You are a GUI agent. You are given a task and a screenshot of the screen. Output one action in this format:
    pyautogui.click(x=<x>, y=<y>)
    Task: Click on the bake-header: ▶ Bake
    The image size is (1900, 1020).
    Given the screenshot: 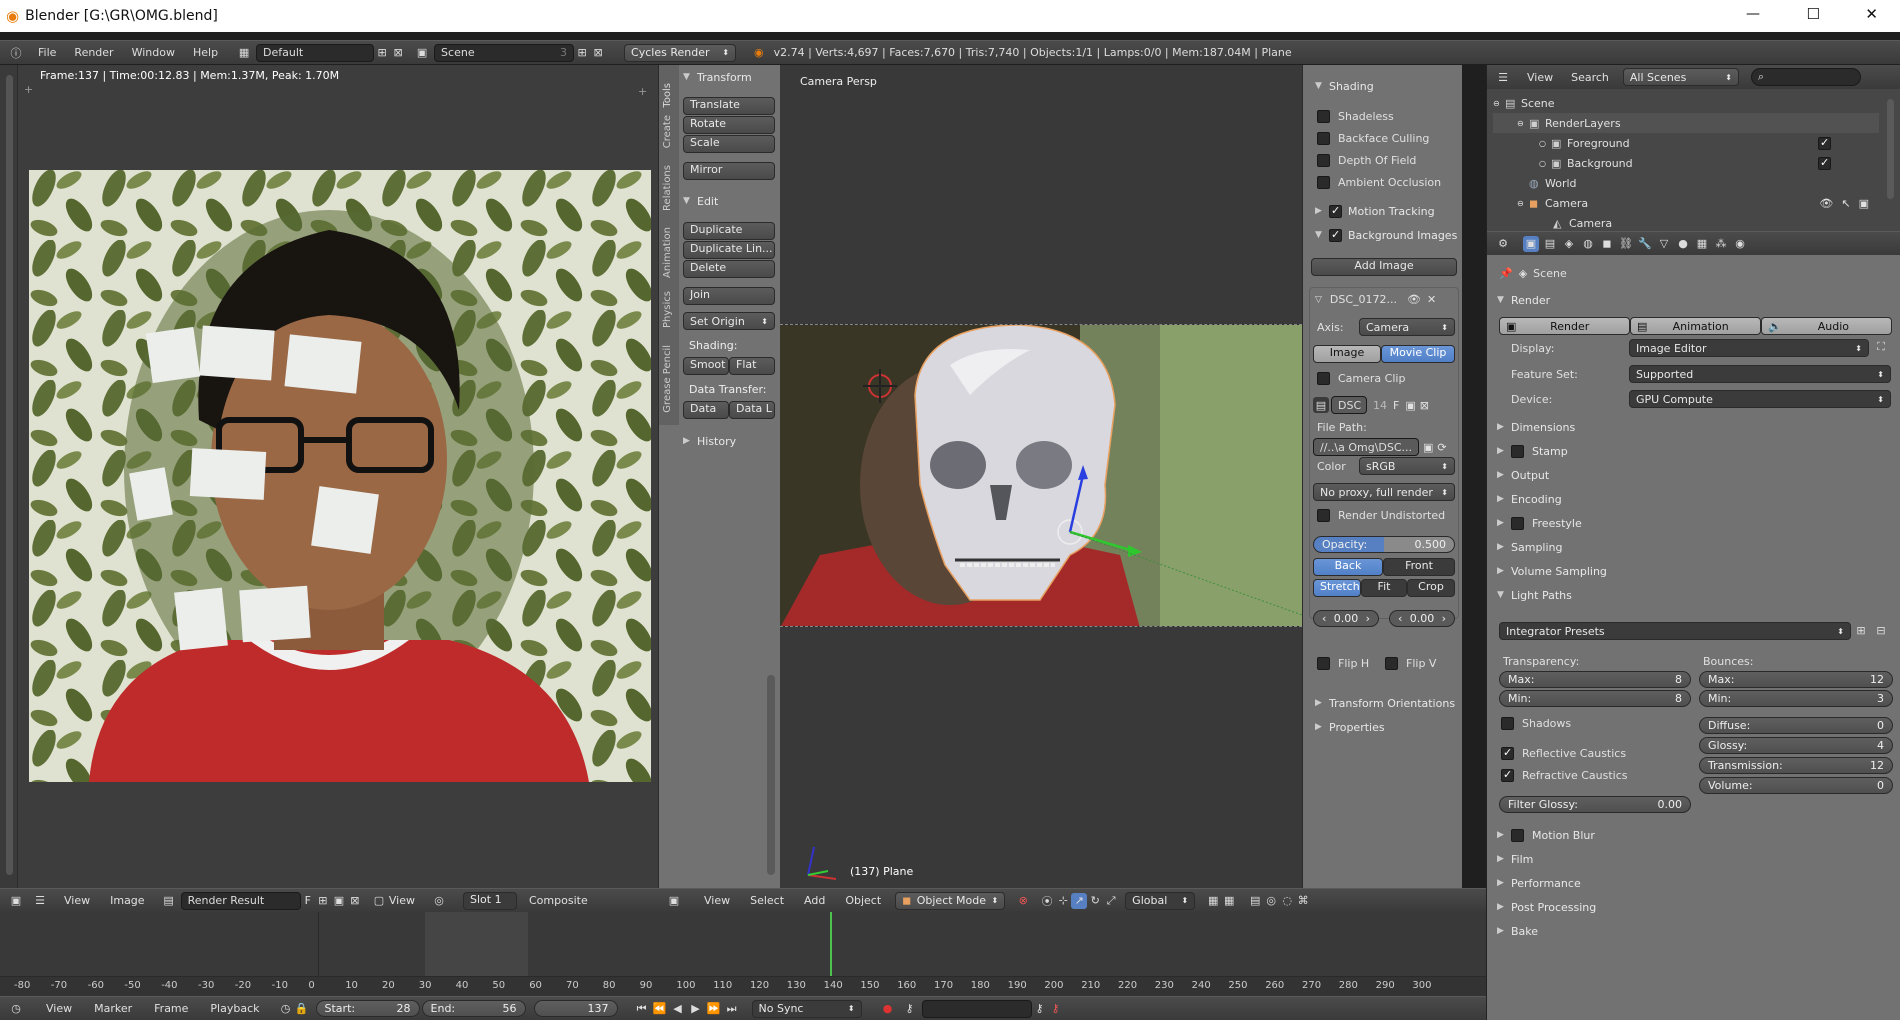 What is the action you would take?
    pyautogui.click(x=1695, y=931)
    